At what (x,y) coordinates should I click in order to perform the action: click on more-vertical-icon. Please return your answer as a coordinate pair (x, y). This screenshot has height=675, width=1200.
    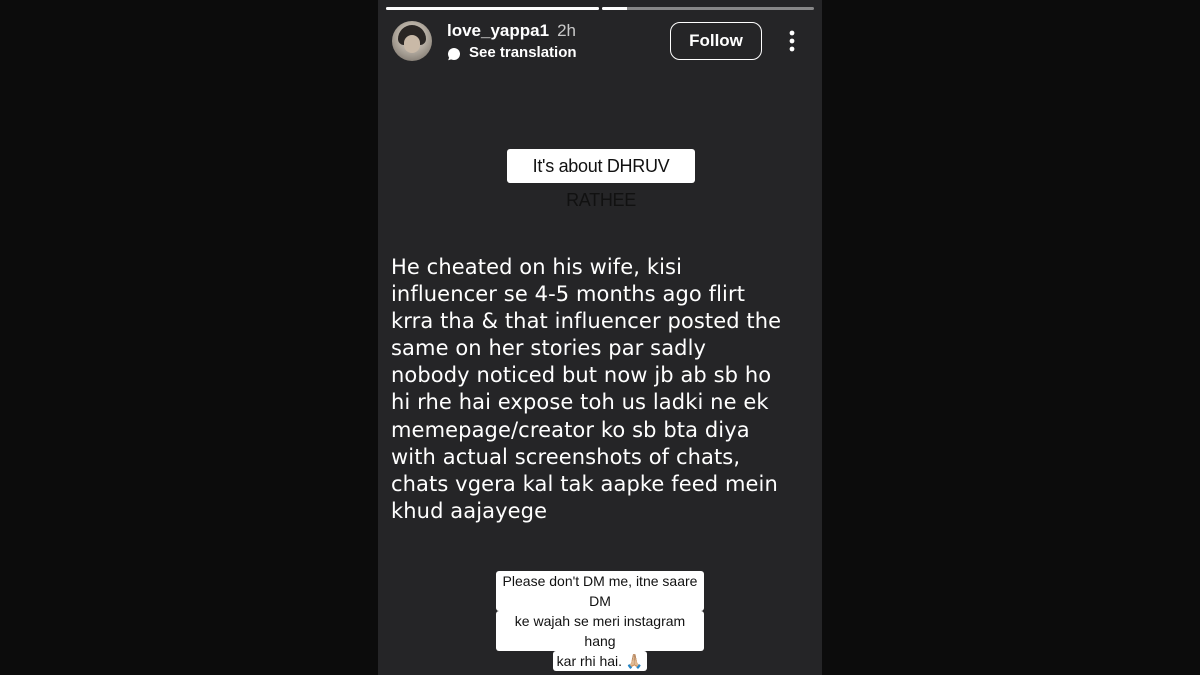
    Looking at the image, I should click on (792, 41).